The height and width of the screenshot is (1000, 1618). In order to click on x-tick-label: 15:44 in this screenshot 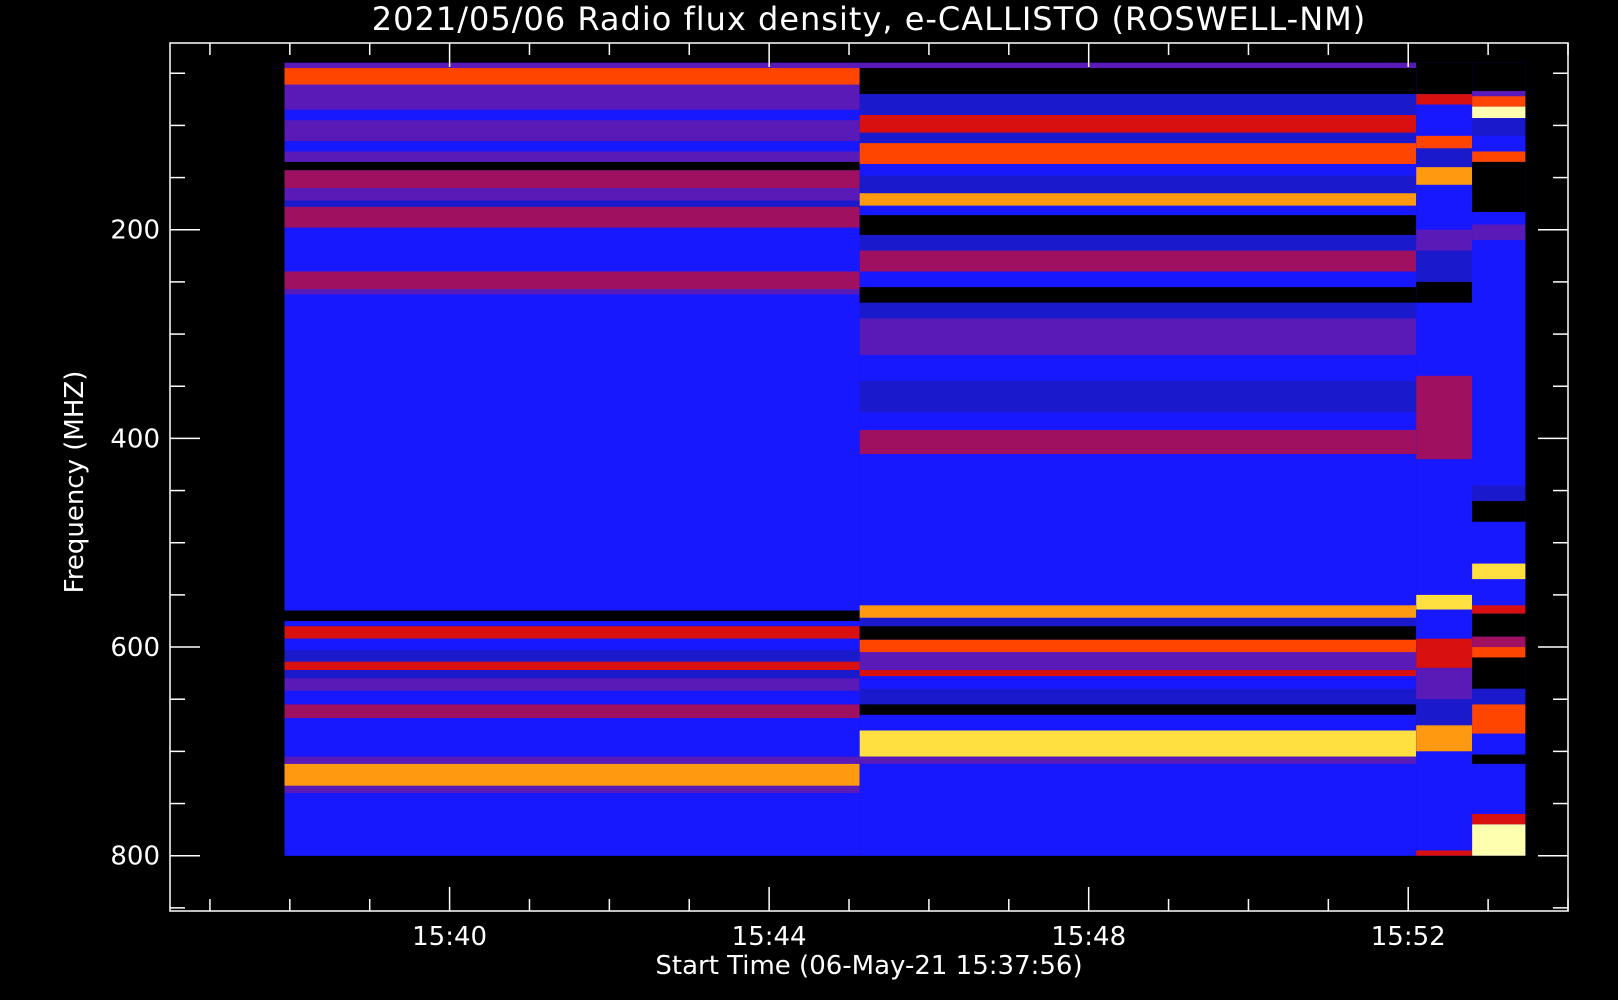, I will do `click(769, 937)`.